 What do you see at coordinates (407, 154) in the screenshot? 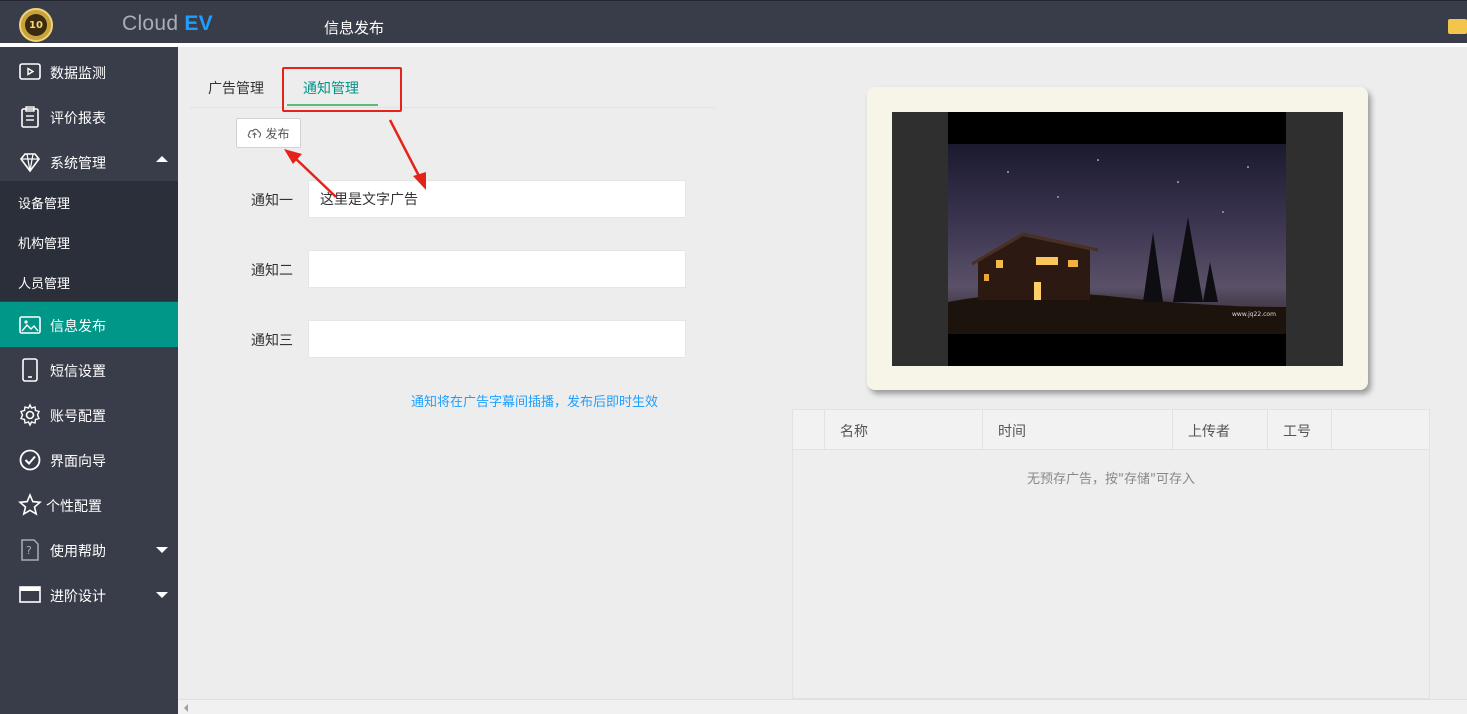
I see `arrow-from-tab` at bounding box center [407, 154].